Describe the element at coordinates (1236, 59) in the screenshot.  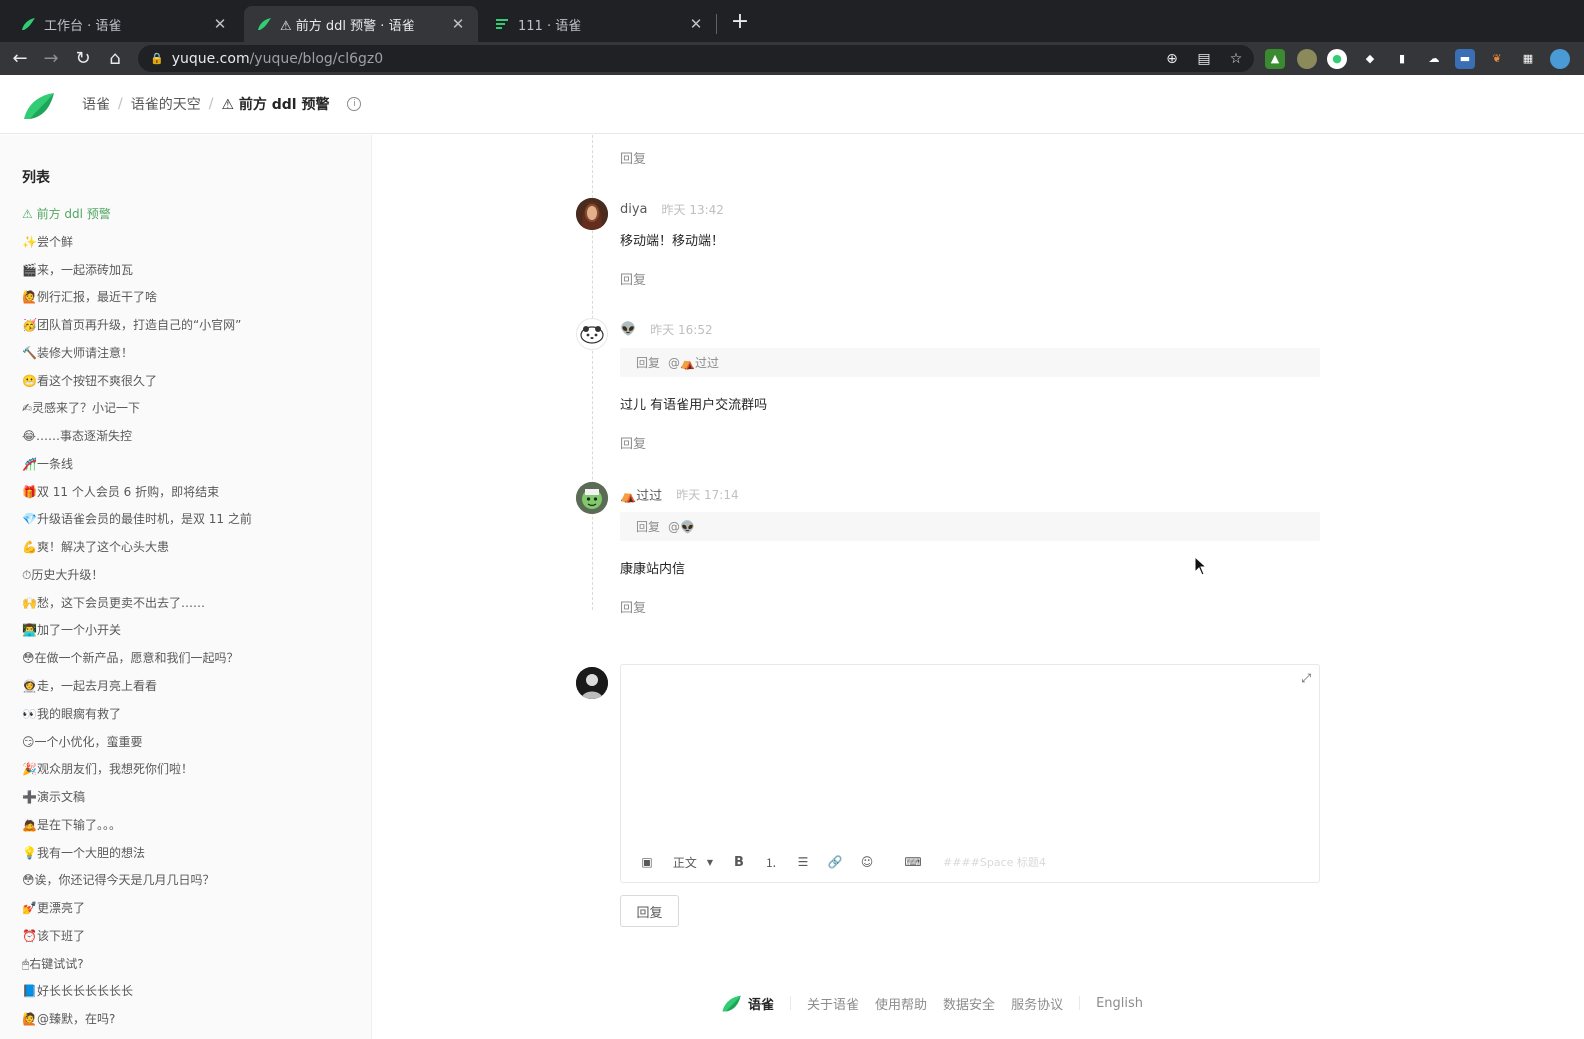
I see `bookmark-star-icon: ☆` at that location.